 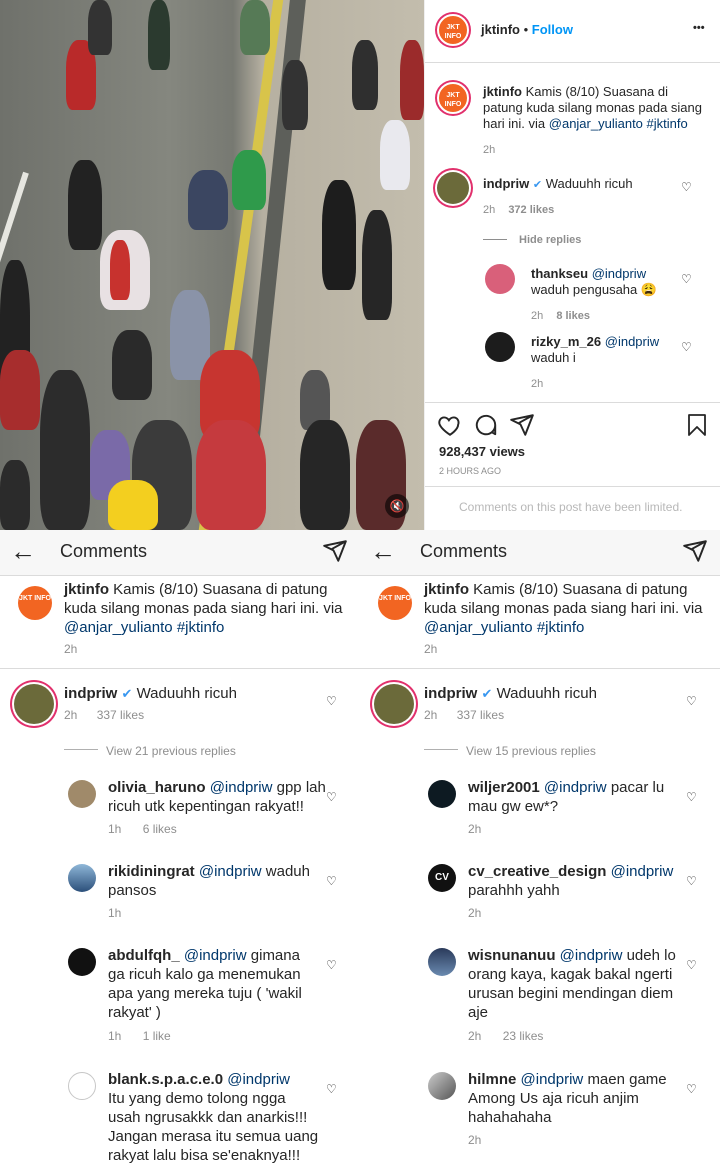 I want to click on reply-username: hilmne, so click(x=492, y=1079).